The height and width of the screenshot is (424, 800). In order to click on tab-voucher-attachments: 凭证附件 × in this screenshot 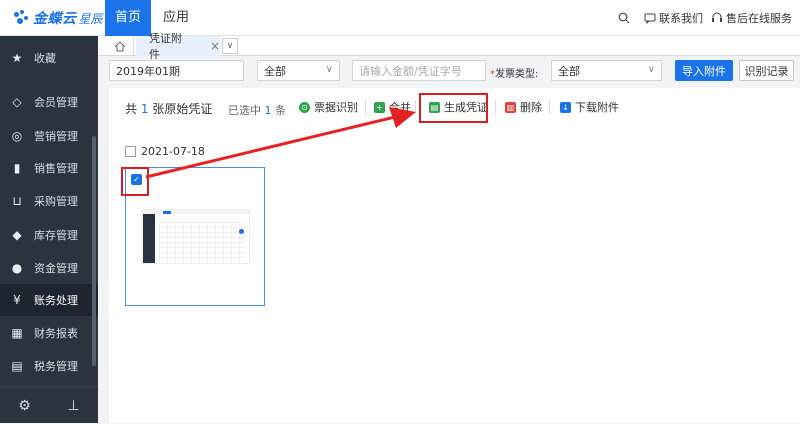, I will do `click(178, 46)`.